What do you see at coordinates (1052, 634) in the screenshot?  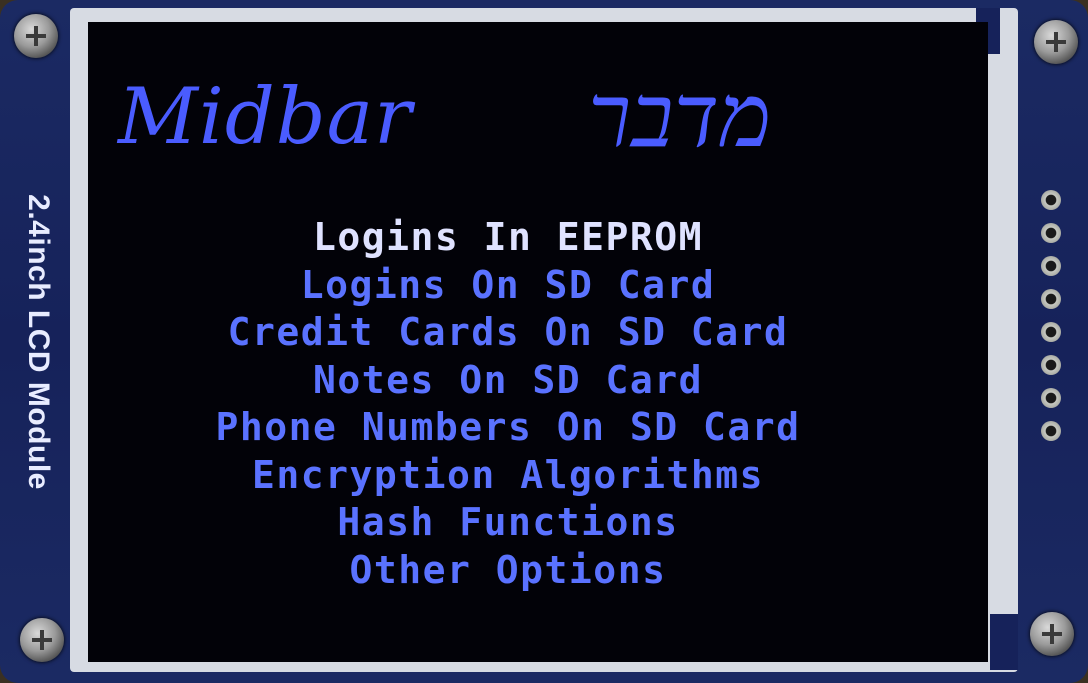 I see `bottom-right-screw-icon` at bounding box center [1052, 634].